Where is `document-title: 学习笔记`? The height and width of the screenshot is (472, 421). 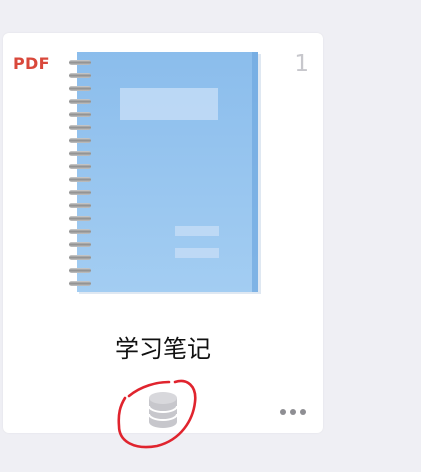
document-title: 学习笔记 is located at coordinates (163, 349).